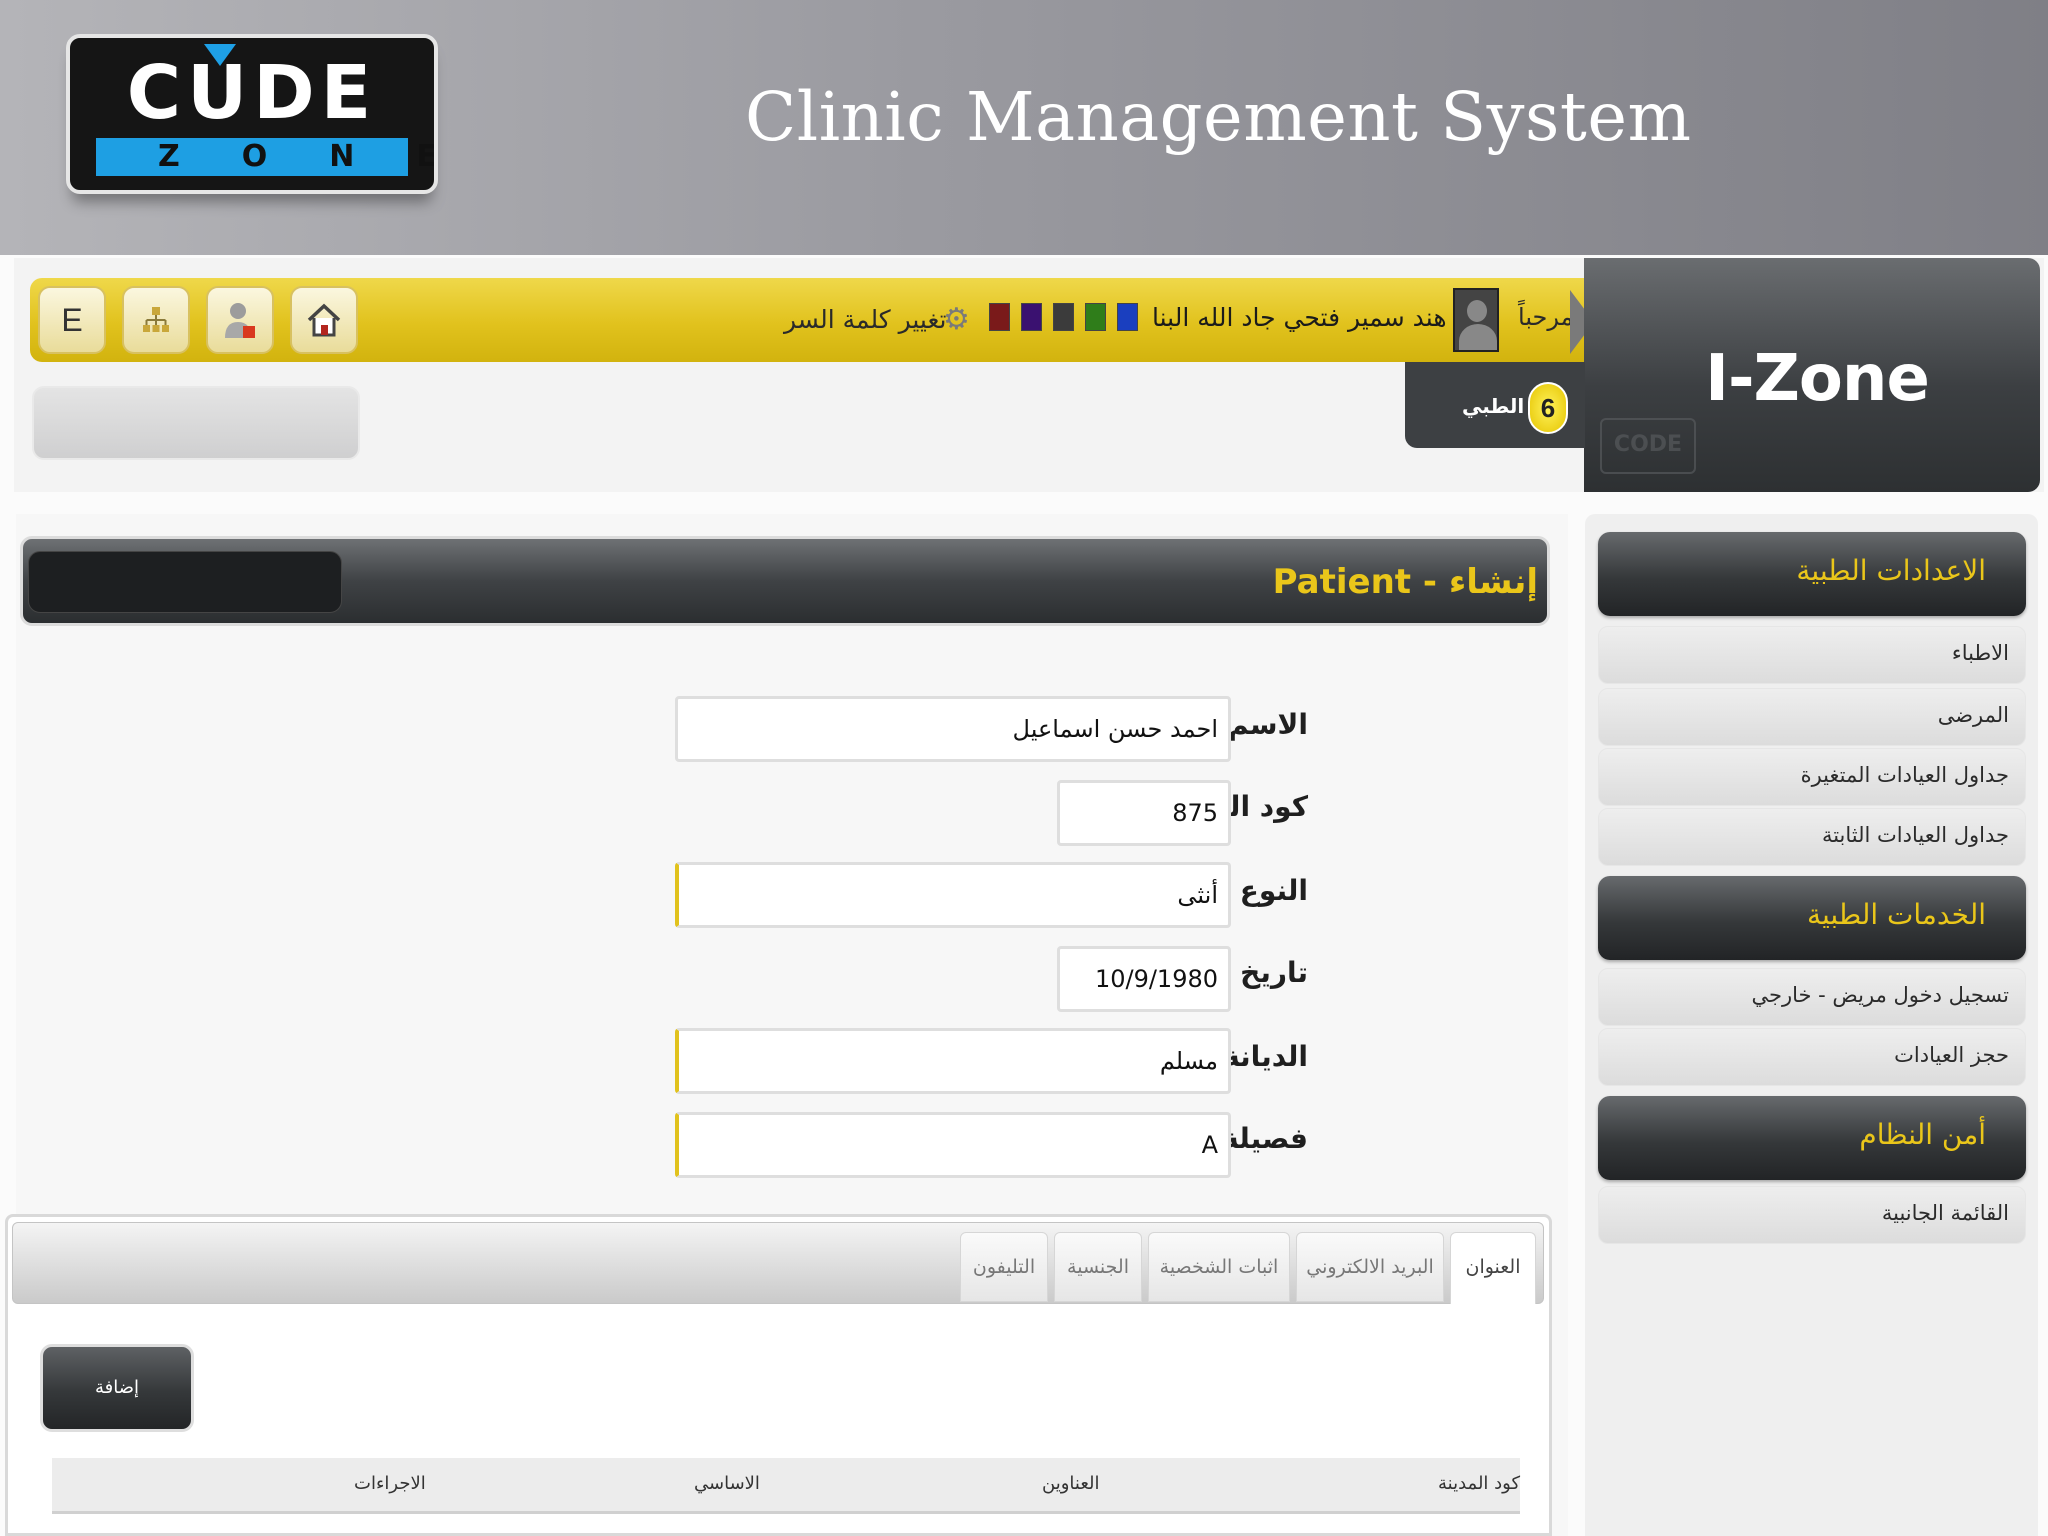 The image size is (2048, 1536). I want to click on address-grid-header, so click(786, 1486).